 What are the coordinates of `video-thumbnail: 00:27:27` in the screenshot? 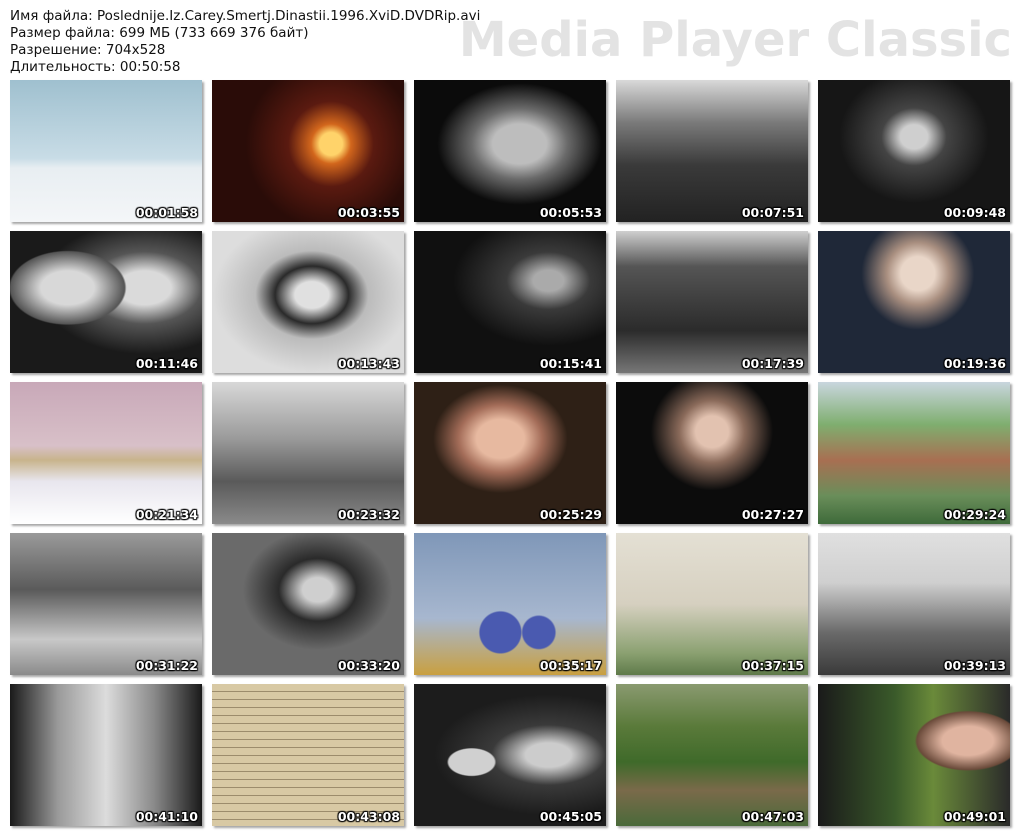 It's located at (712, 453).